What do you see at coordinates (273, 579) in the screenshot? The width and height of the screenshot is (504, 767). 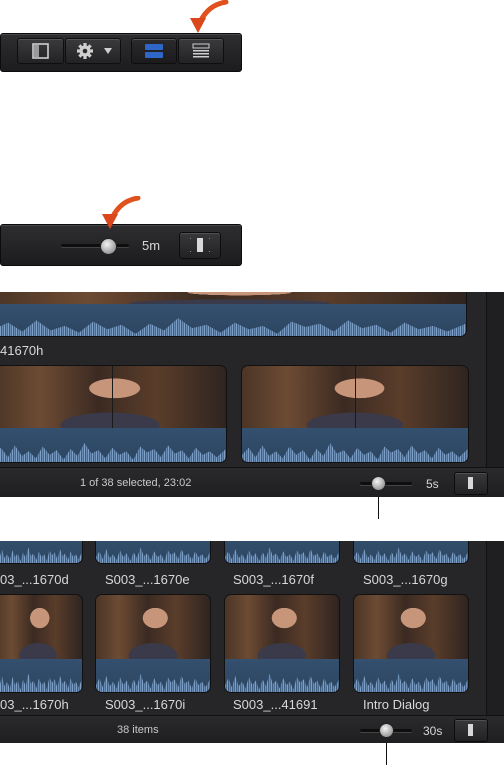 I see `clip-name-label: S003_...1670f` at bounding box center [273, 579].